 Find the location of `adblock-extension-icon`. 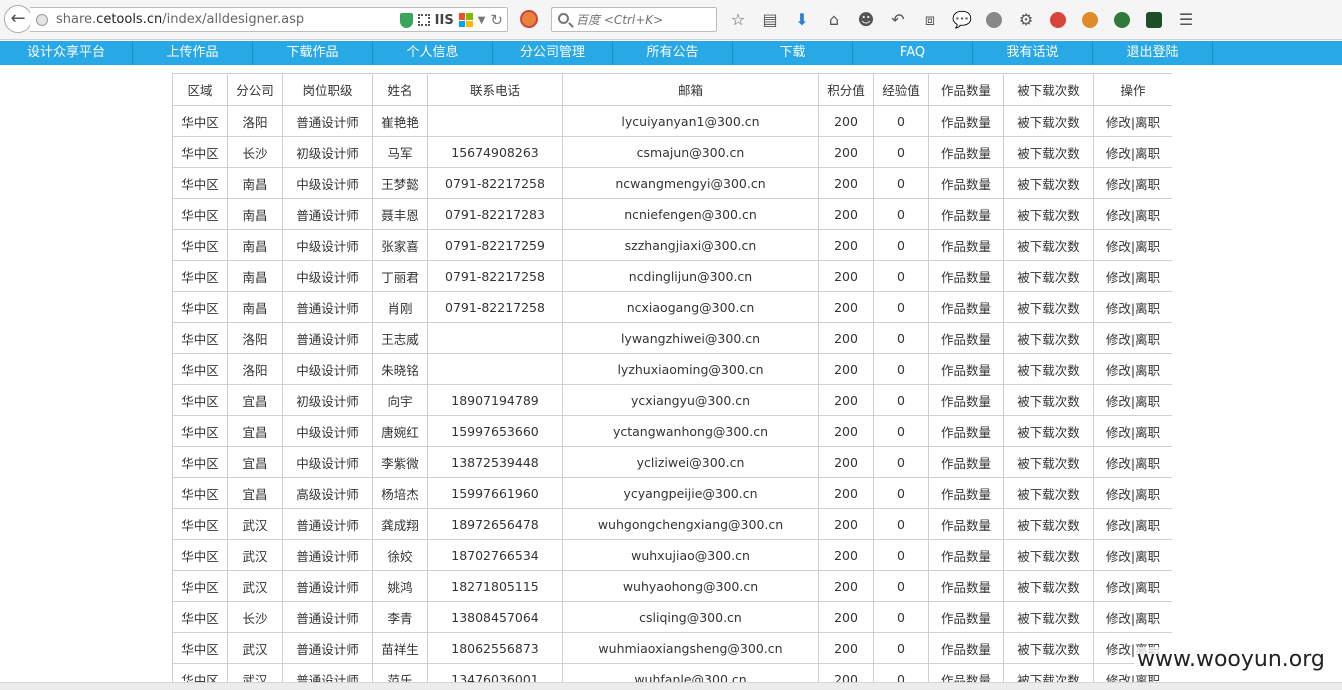

adblock-extension-icon is located at coordinates (529, 19).